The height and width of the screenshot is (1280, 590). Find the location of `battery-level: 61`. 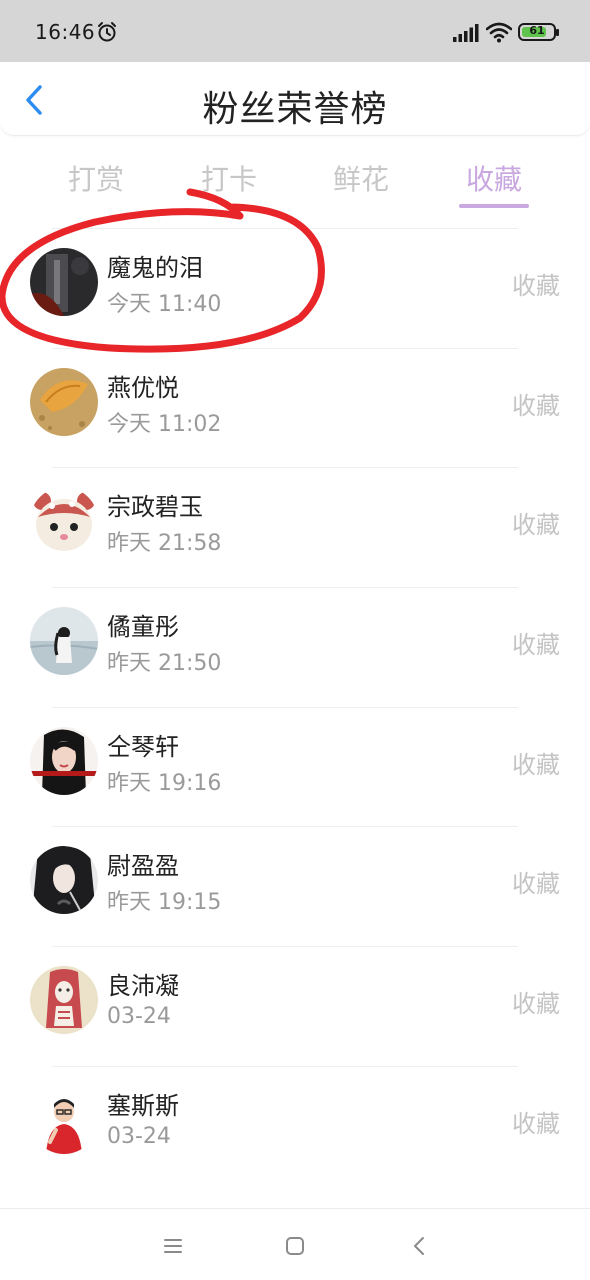

battery-level: 61 is located at coordinates (537, 30).